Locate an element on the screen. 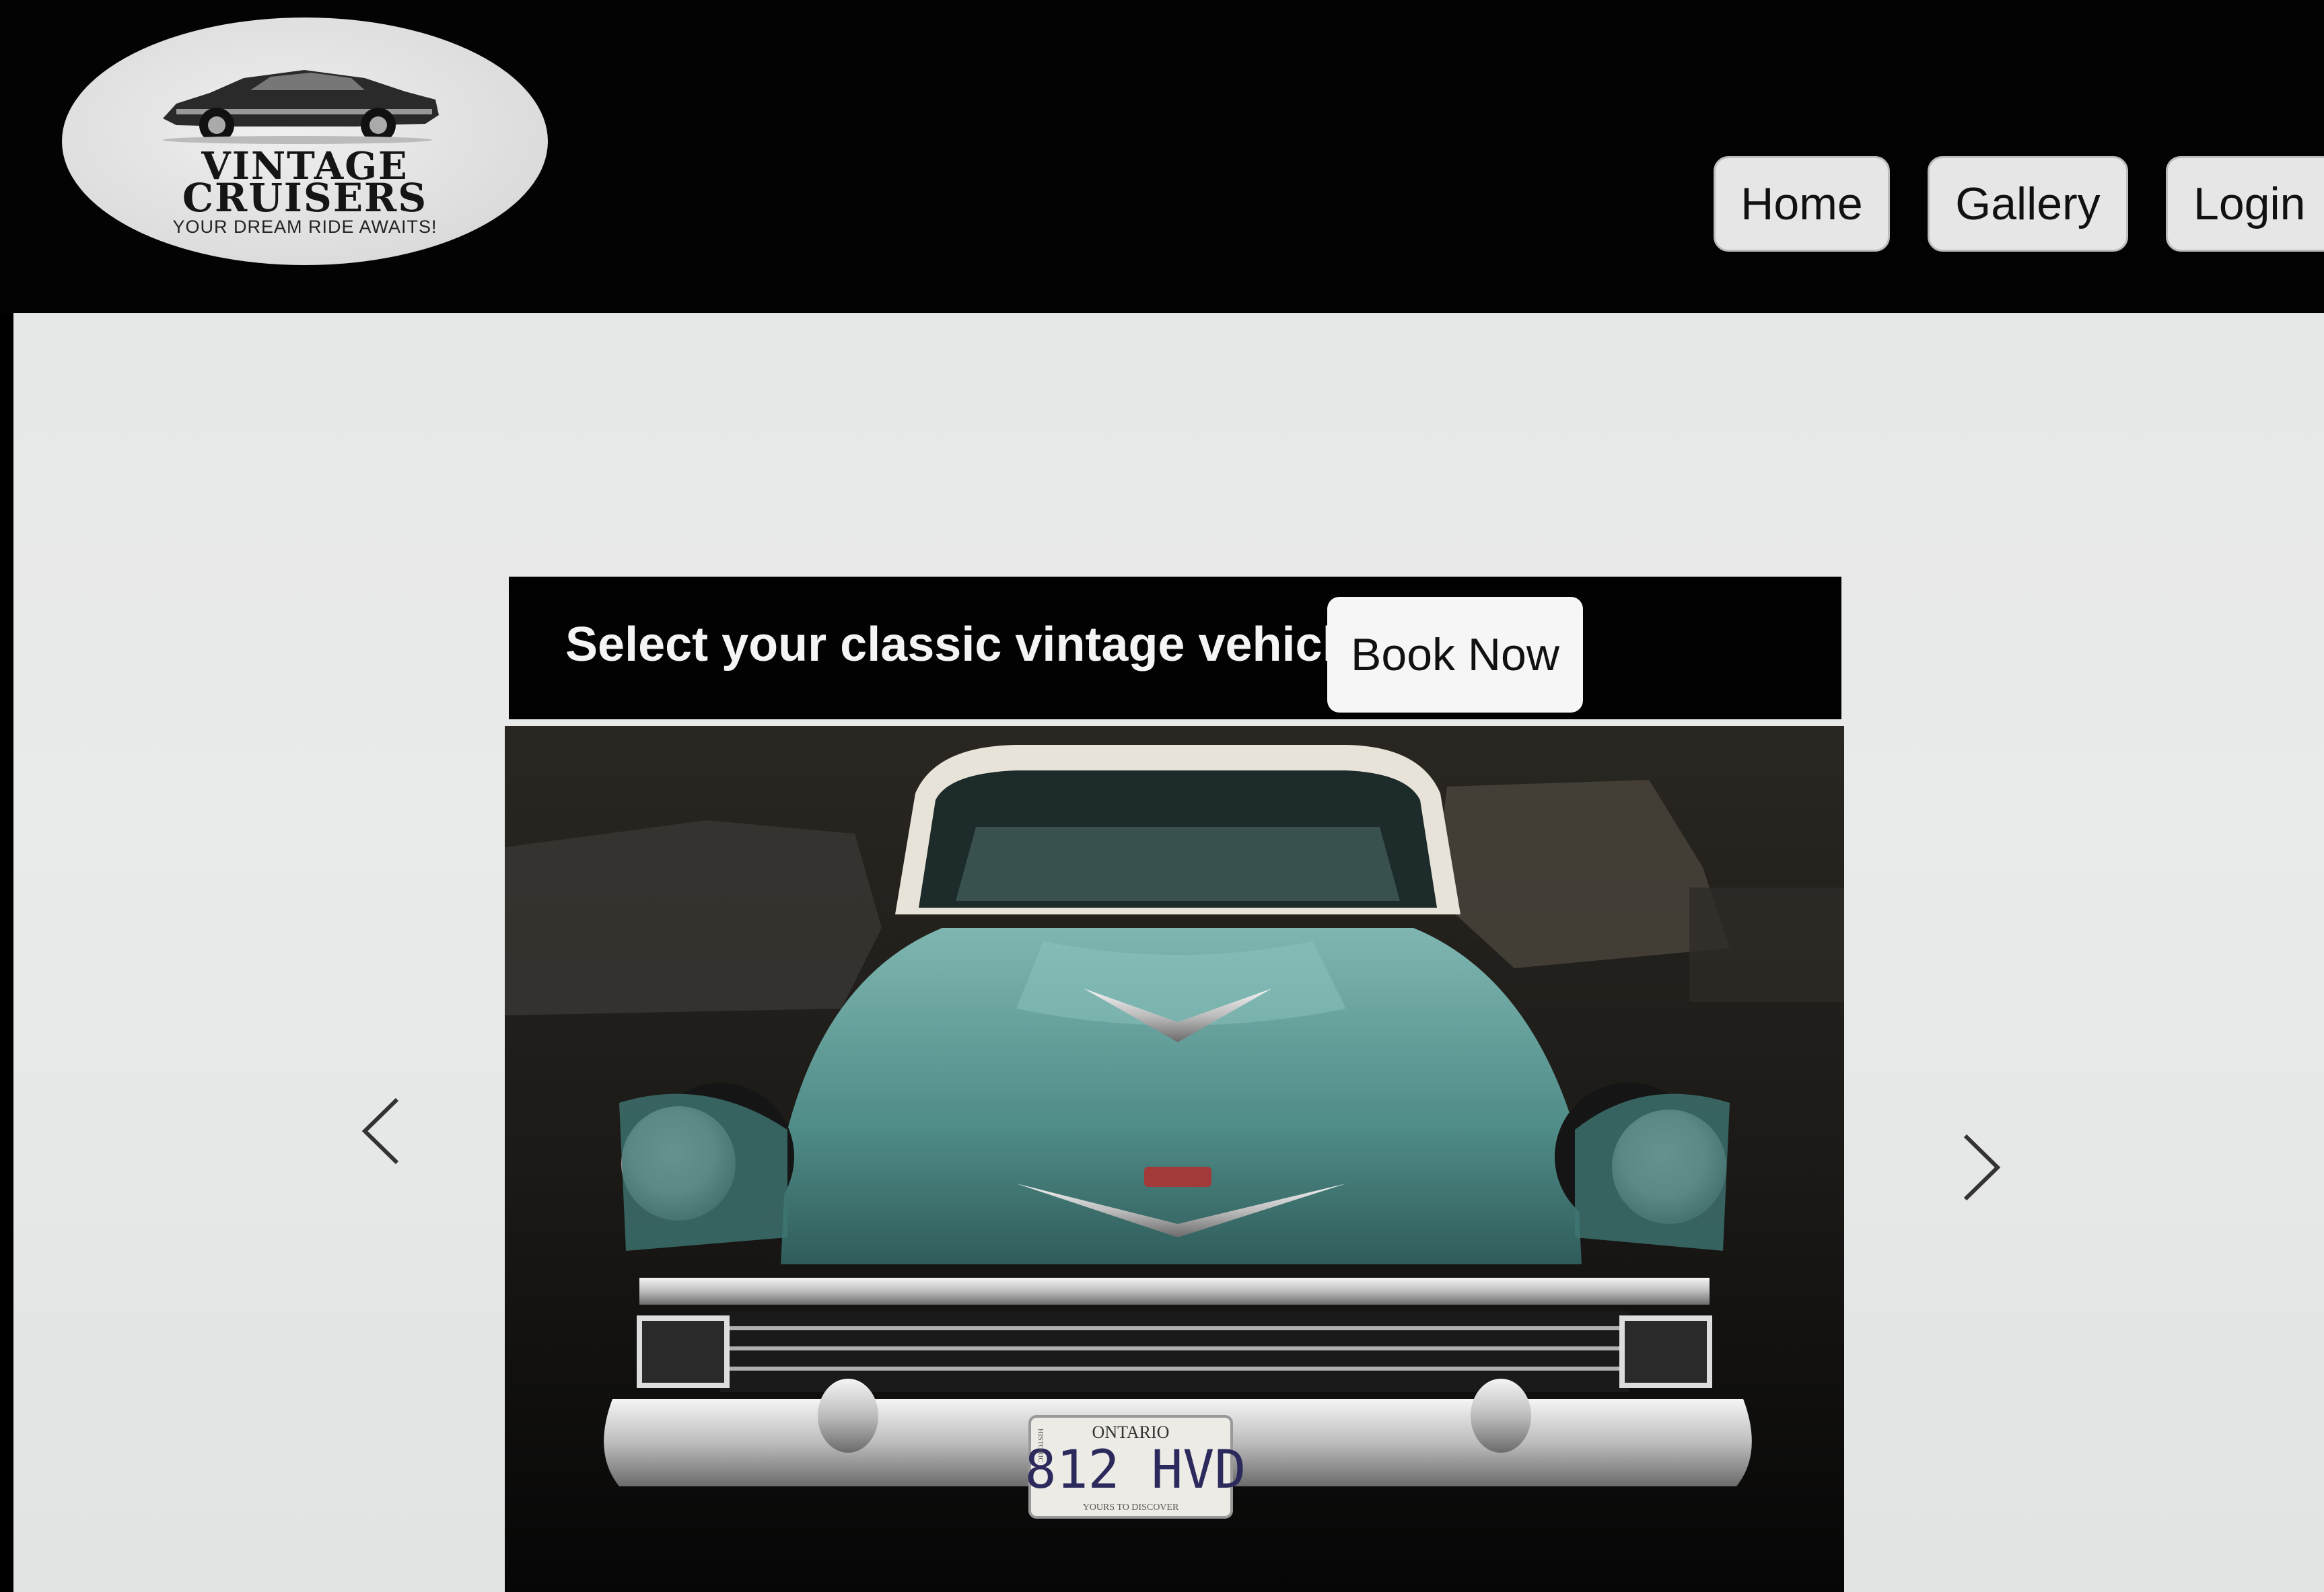 The width and height of the screenshot is (2324, 1592). nav-login-button: Login is located at coordinates (2245, 204).